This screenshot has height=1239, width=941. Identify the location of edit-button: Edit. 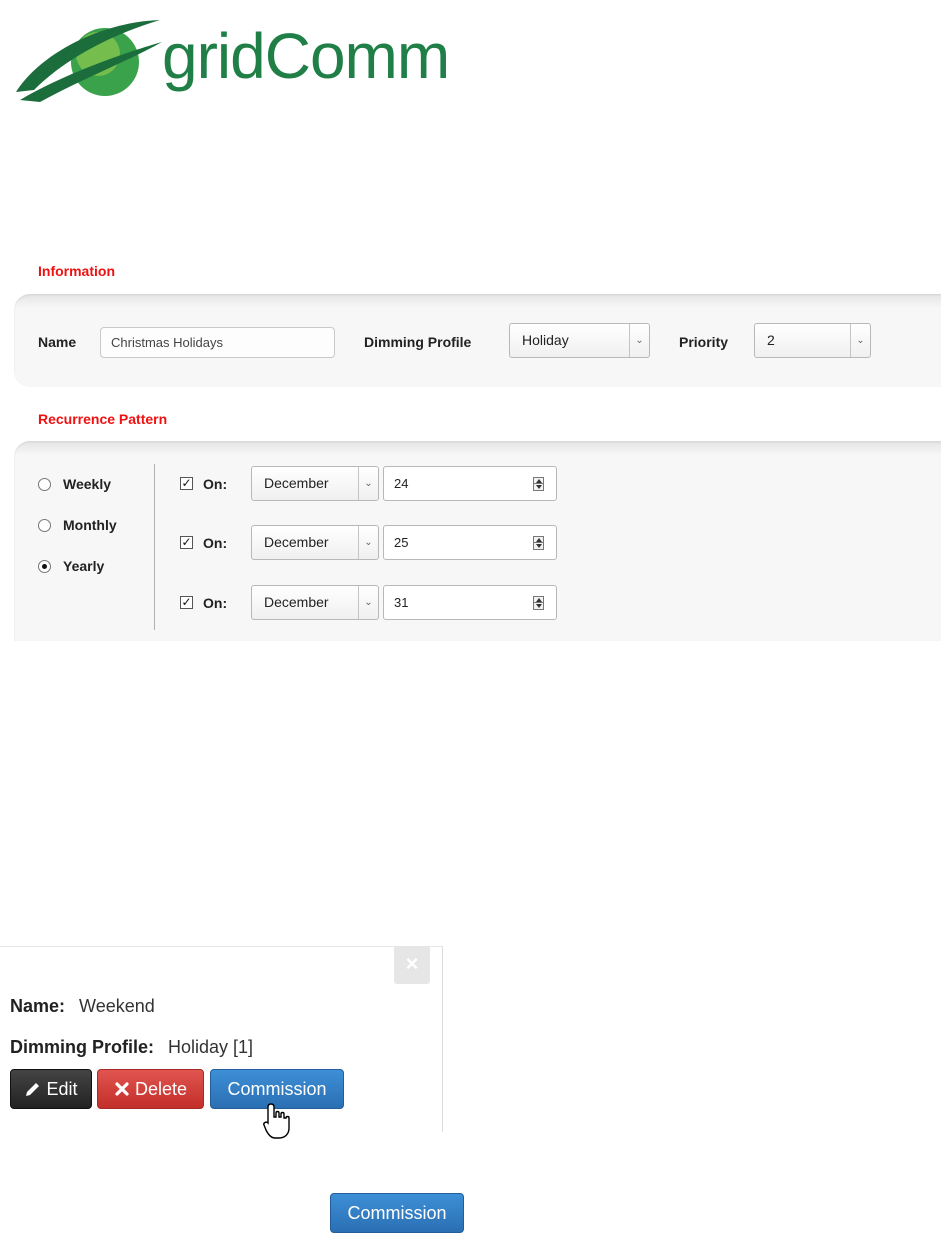
(51, 1089).